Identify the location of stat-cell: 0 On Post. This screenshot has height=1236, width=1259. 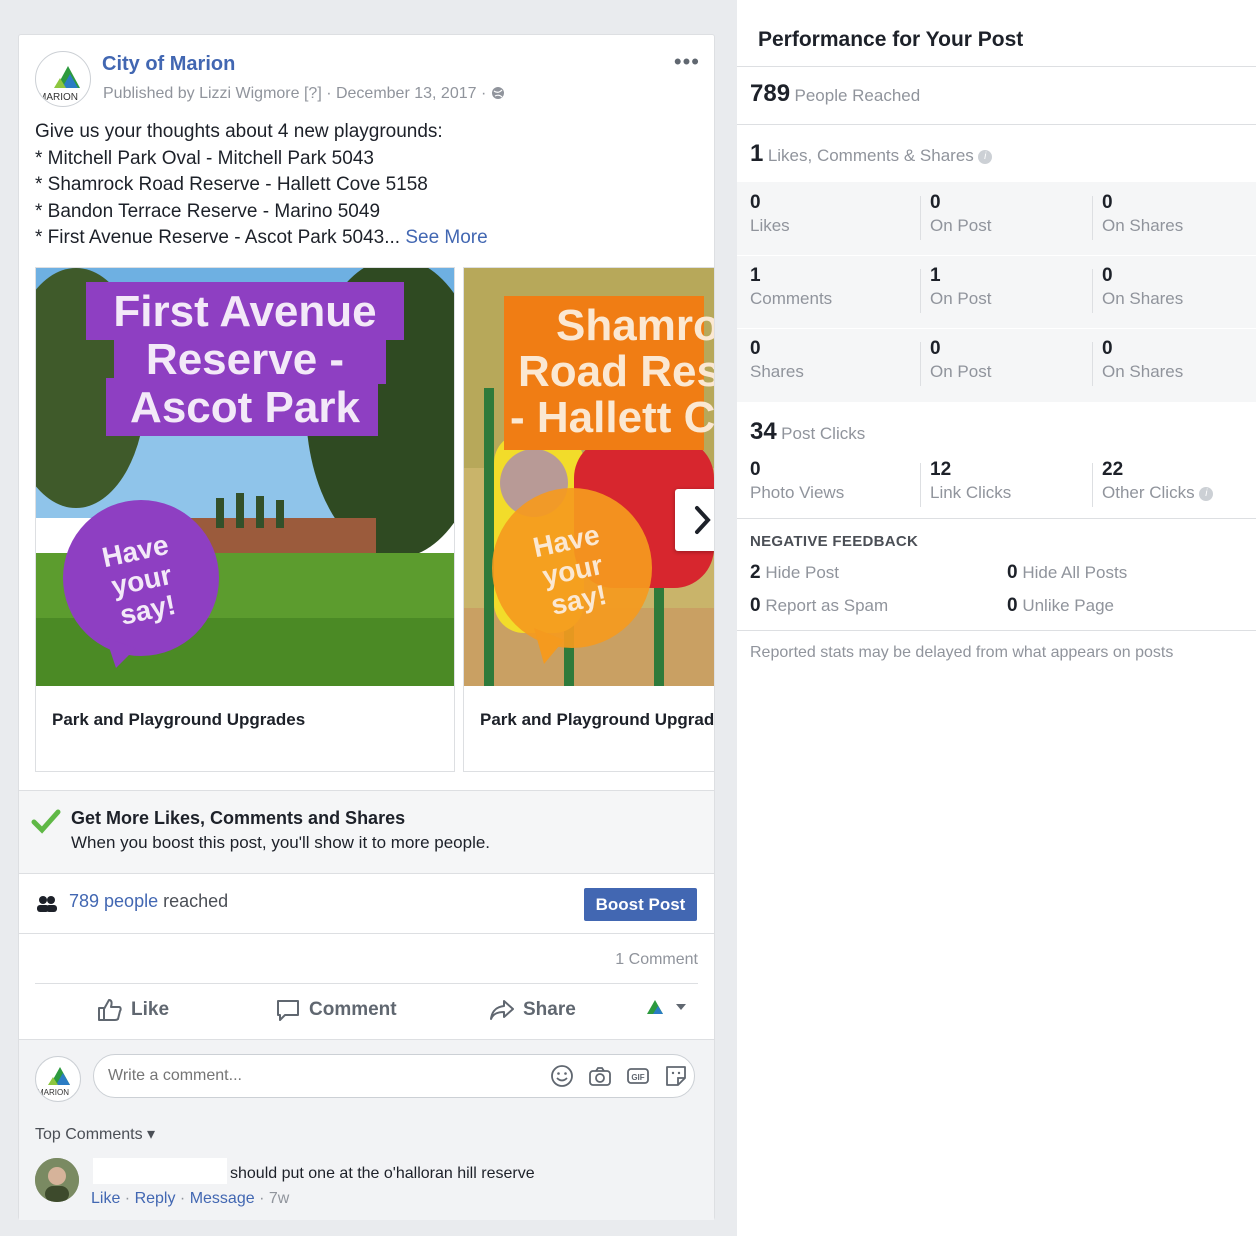
(961, 359).